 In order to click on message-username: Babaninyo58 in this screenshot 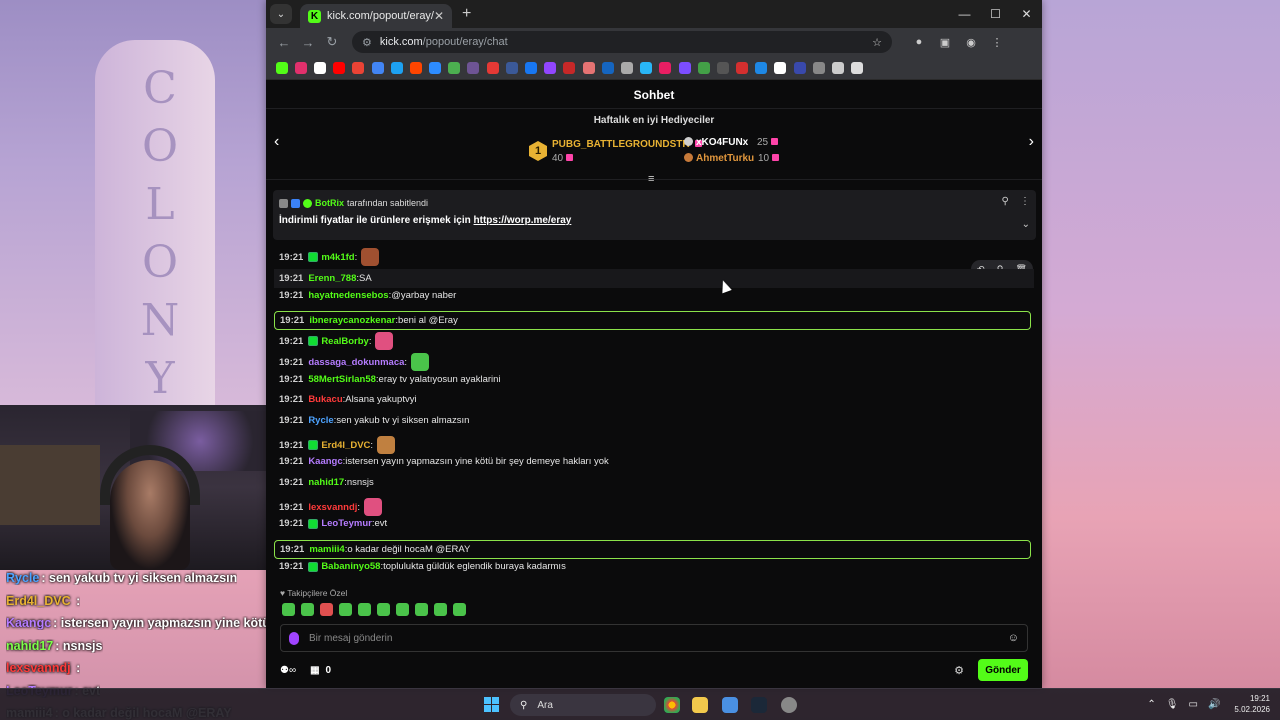, I will do `click(350, 566)`.